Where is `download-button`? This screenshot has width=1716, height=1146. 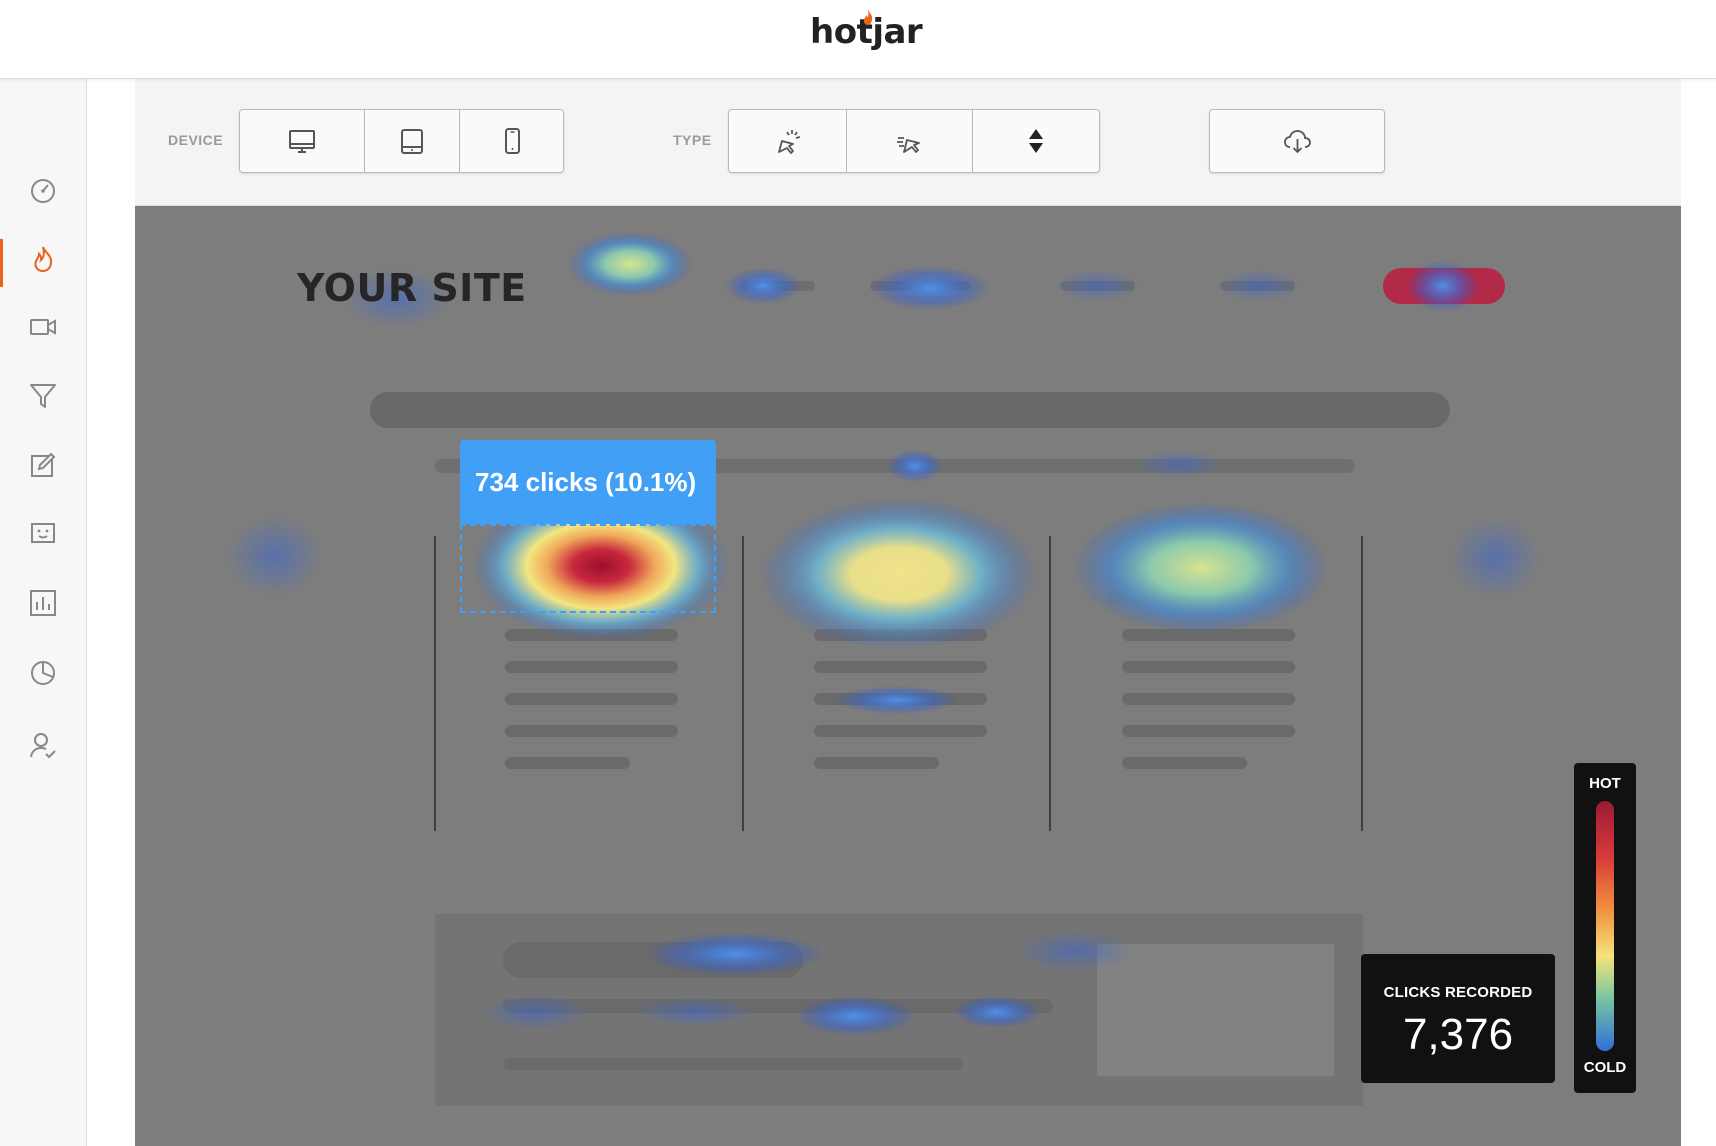 download-button is located at coordinates (1297, 141).